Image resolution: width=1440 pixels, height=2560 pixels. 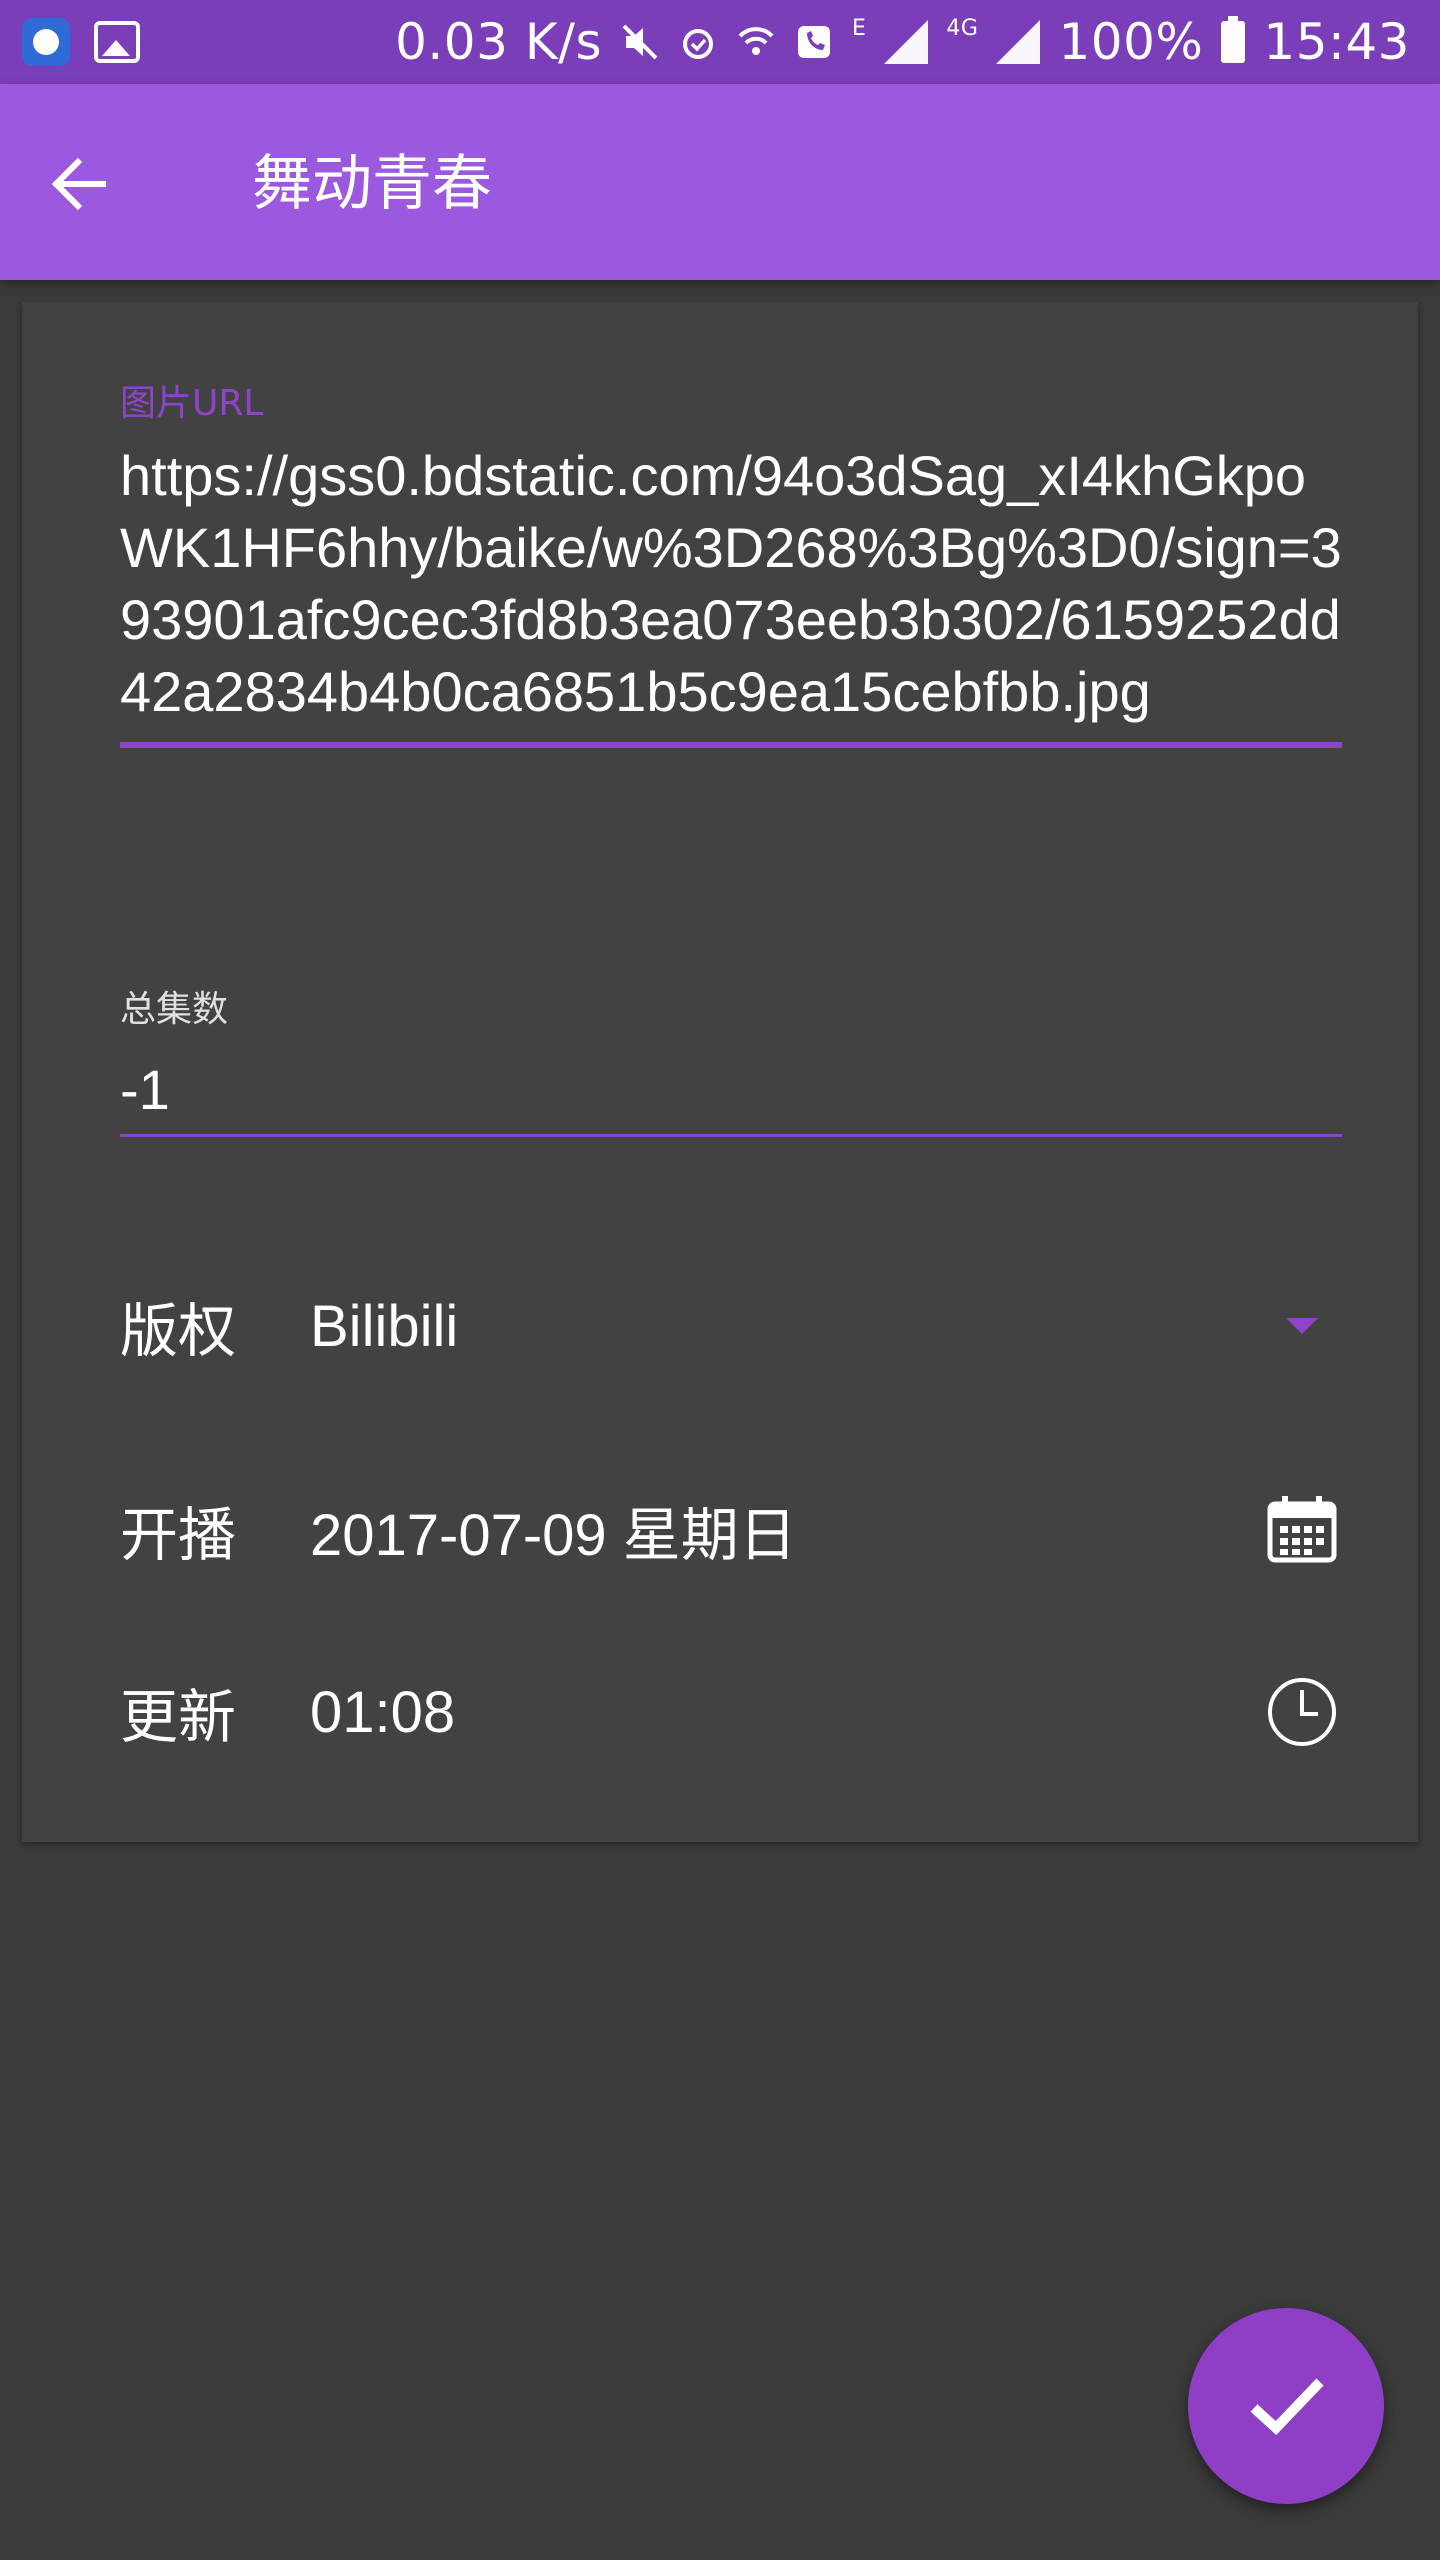 I want to click on total-episodes-underline, so click(x=731, y=1135).